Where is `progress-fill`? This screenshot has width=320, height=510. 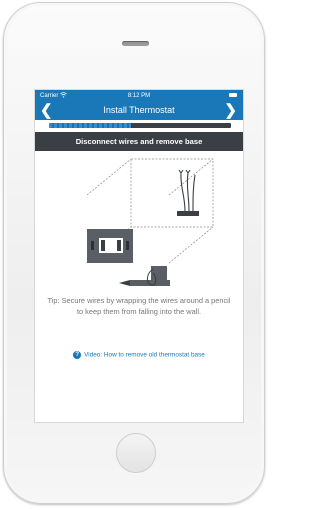
progress-fill is located at coordinates (90, 125).